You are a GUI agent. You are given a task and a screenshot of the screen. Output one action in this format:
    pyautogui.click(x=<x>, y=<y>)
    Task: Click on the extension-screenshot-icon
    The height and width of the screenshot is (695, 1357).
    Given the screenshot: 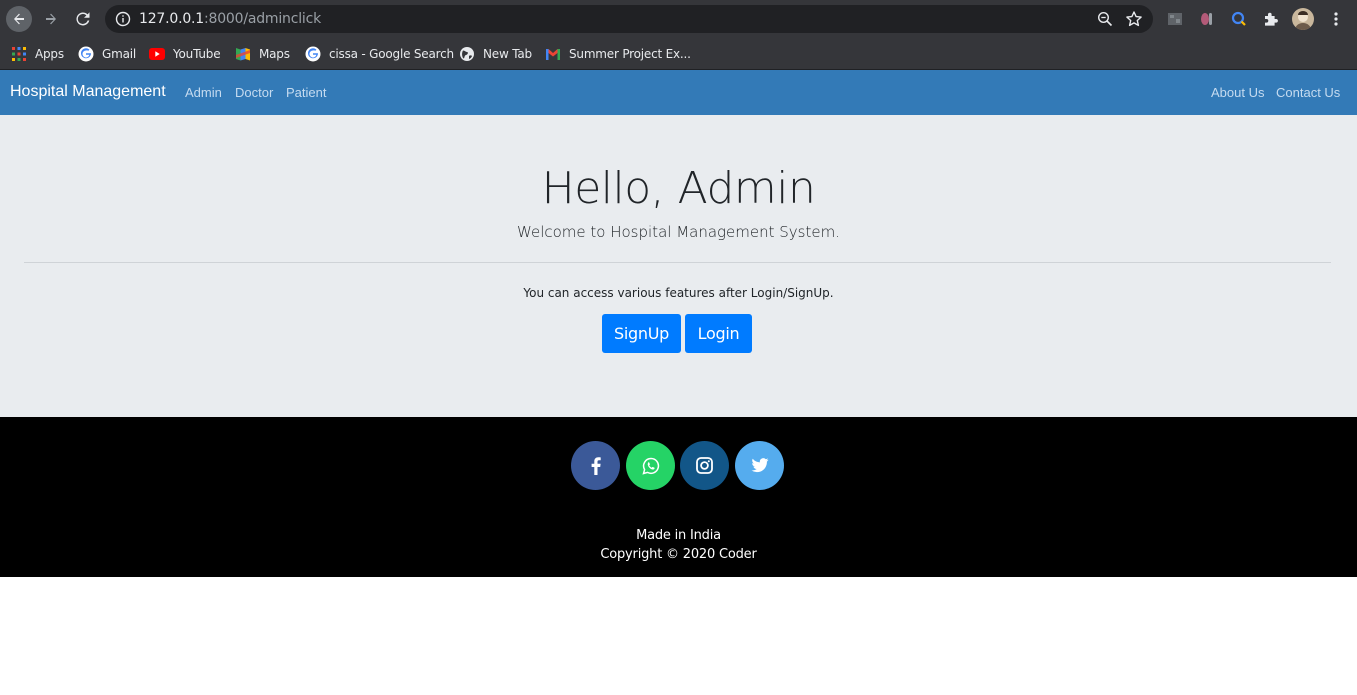 What is the action you would take?
    pyautogui.click(x=1175, y=19)
    